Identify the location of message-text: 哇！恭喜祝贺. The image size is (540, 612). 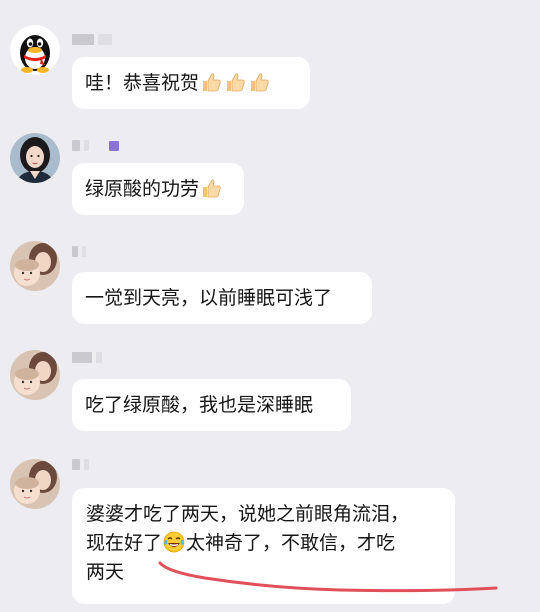
(142, 83).